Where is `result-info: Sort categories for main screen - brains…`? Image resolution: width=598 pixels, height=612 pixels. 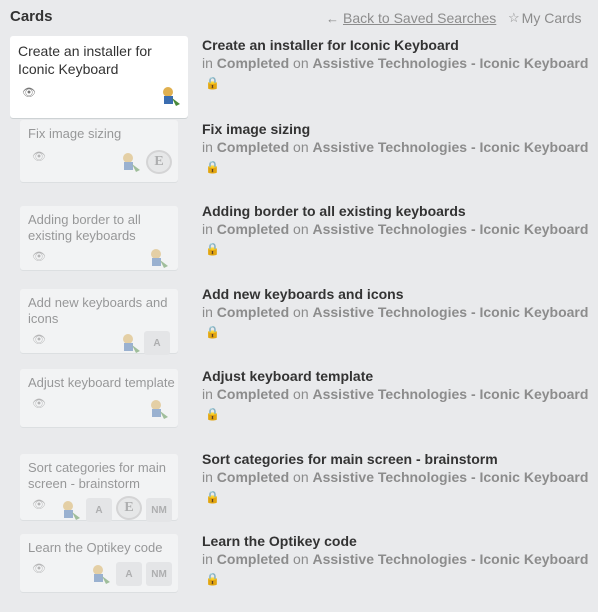
result-info: Sort categories for main screen - brains… is located at coordinates (397, 478).